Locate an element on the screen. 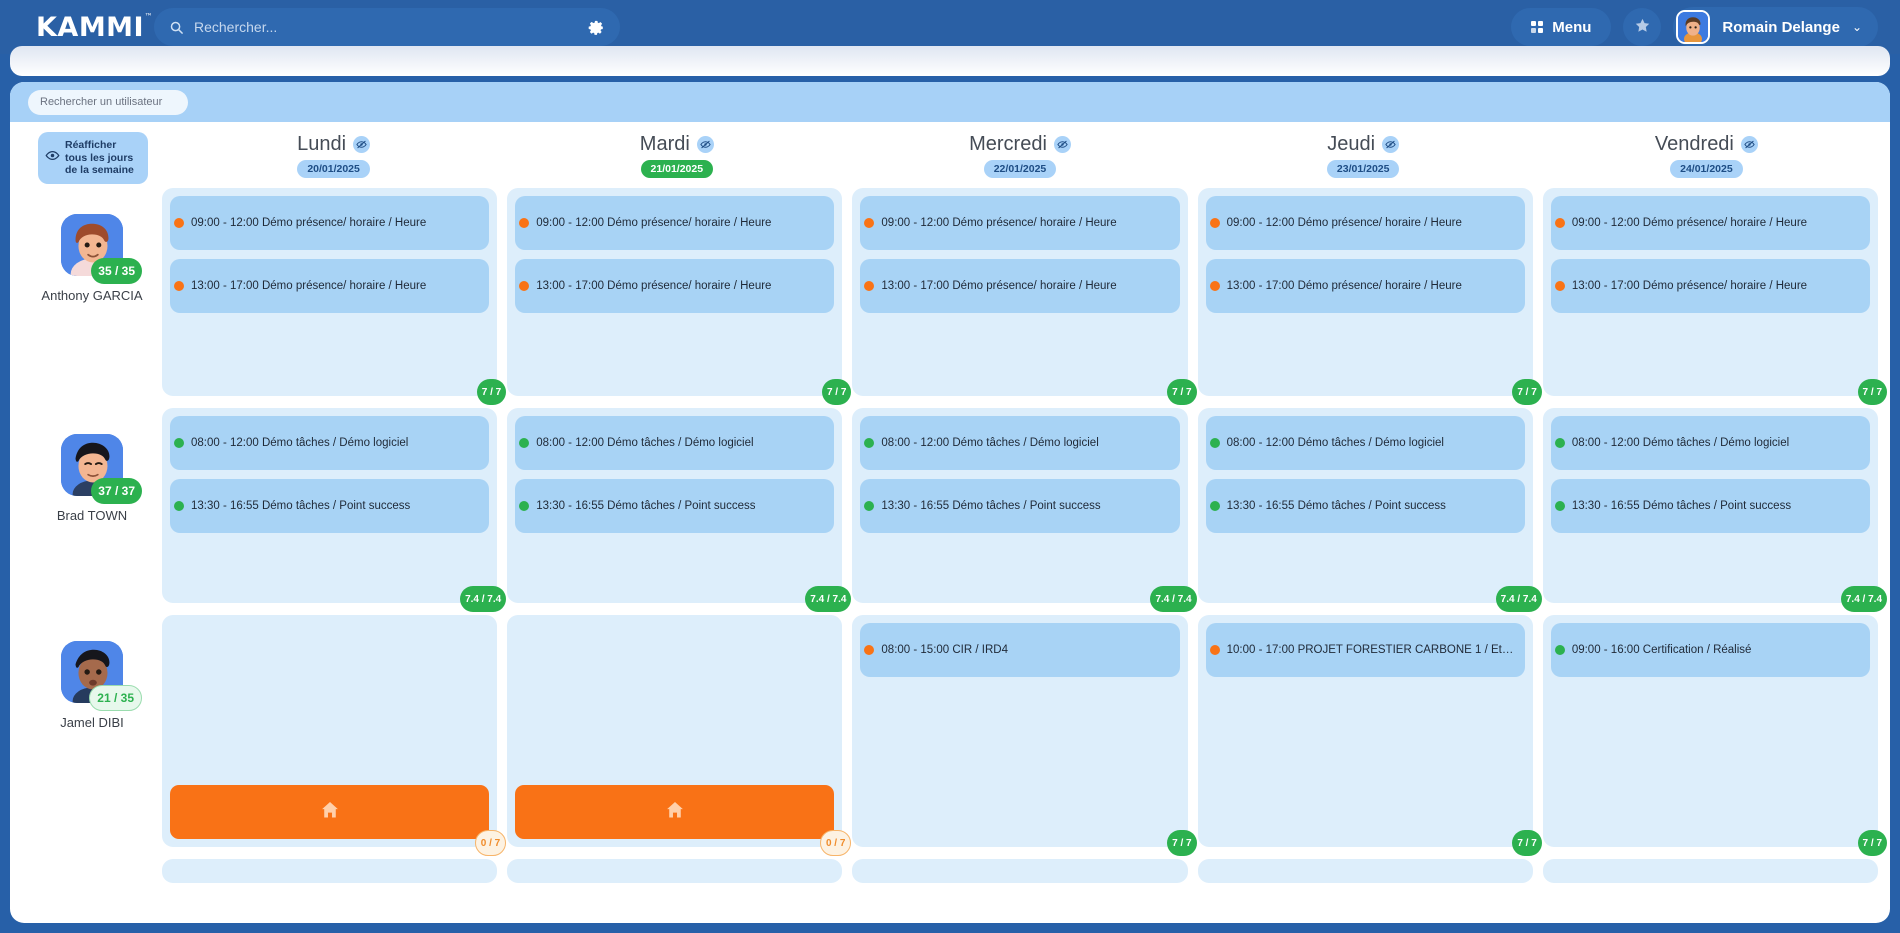 This screenshot has width=1900, height=933. day-title-row: Lundi is located at coordinates (334, 144).